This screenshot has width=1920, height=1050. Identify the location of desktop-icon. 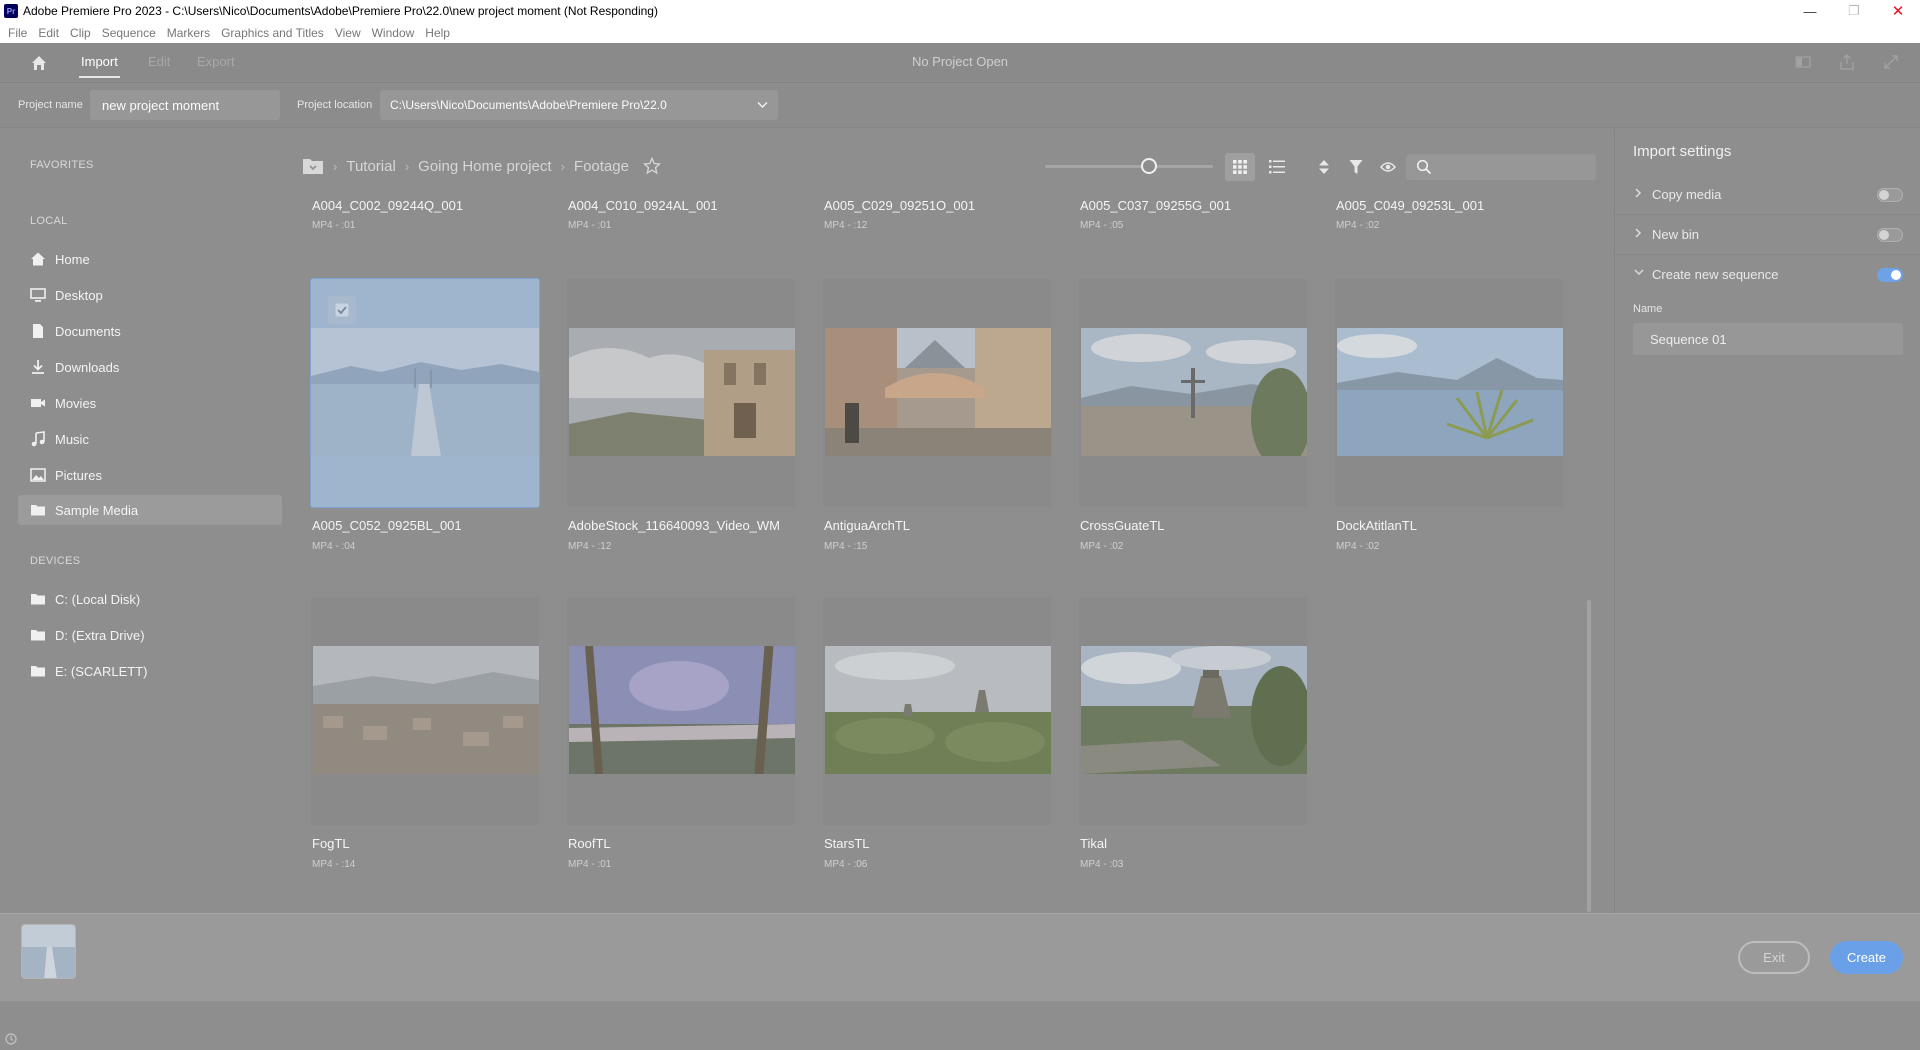
(38, 295).